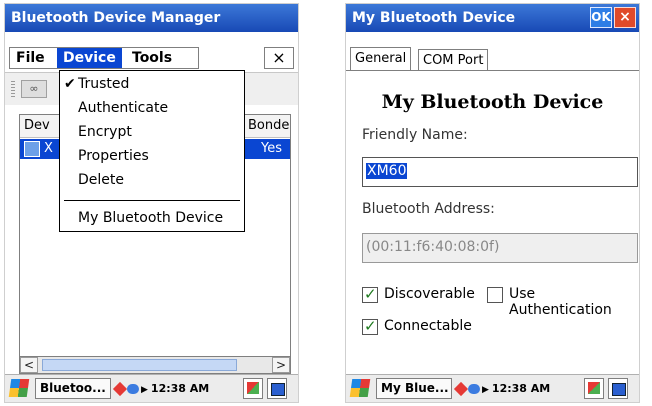 The height and width of the screenshot is (406, 652). I want to click on friendly-name-field: XM60, so click(500, 172).